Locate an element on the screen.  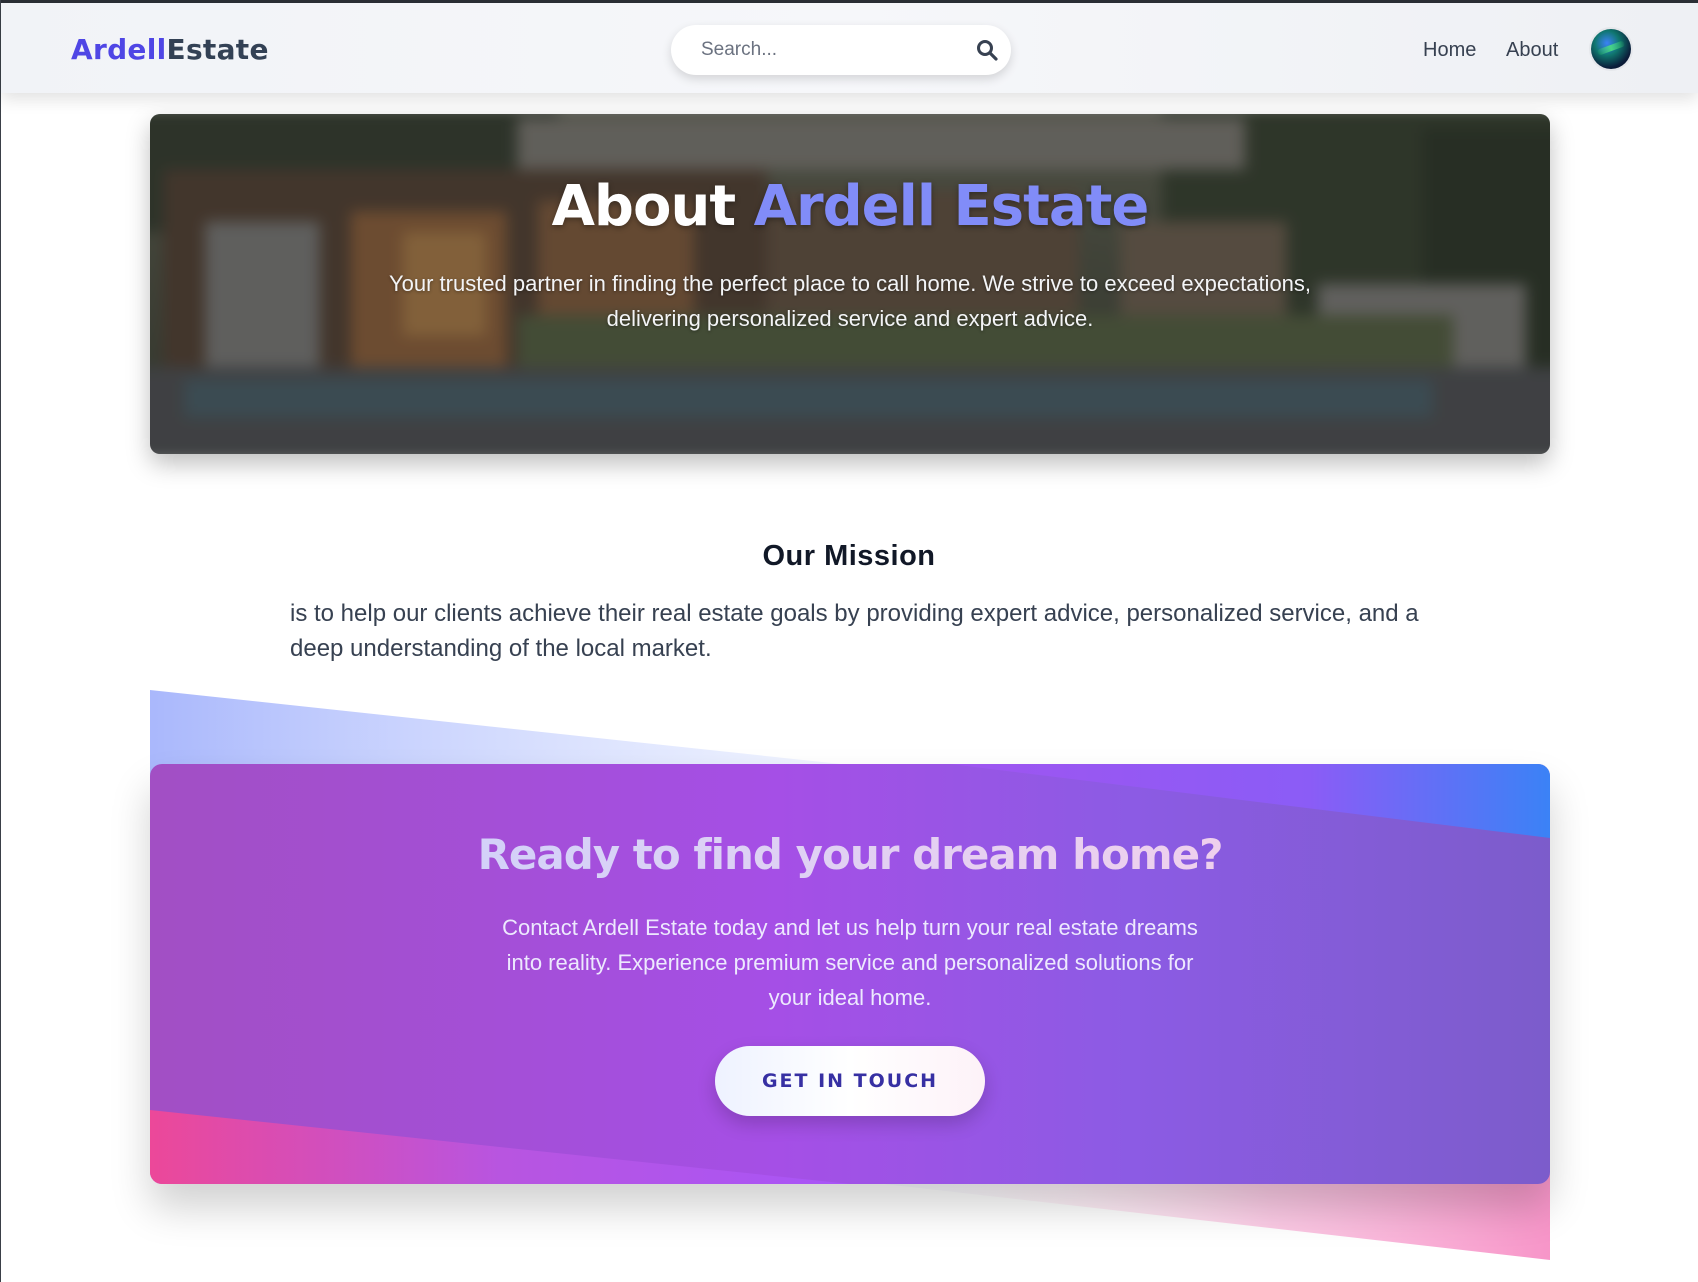
user-avatar is located at coordinates (1611, 49).